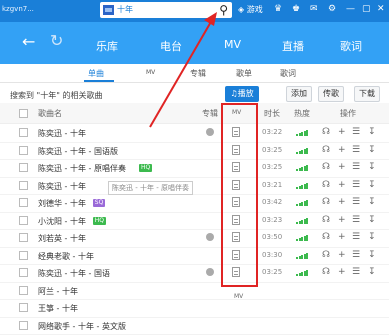 Image resolution: width=389 pixels, height=335 pixels. Describe the element at coordinates (210, 19) in the screenshot. I see `arrow-head` at that location.